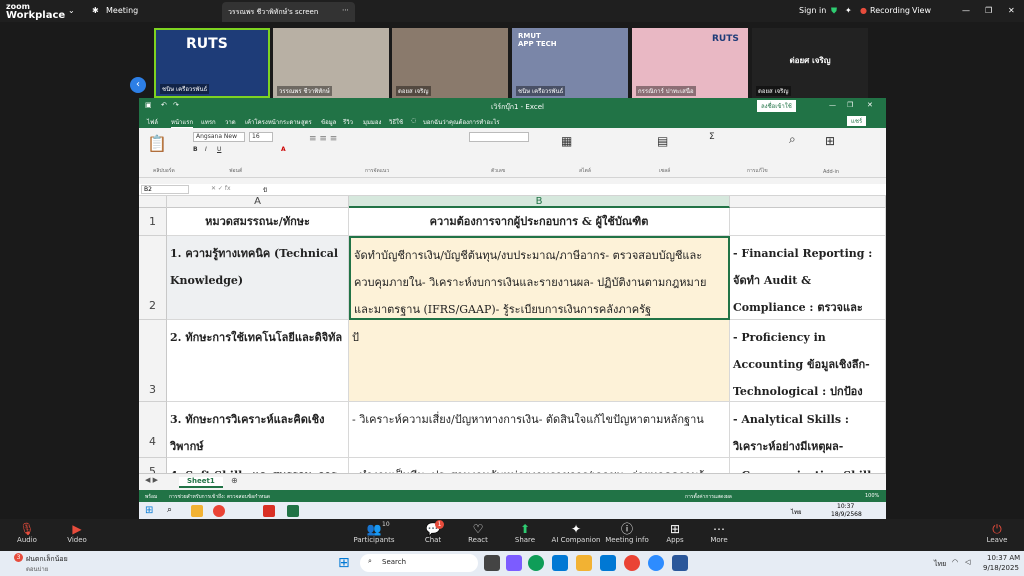  I want to click on cell-a3: 2. ทักษะการใช้เทคโนโลยีและดิจิทัล, so click(258, 361).